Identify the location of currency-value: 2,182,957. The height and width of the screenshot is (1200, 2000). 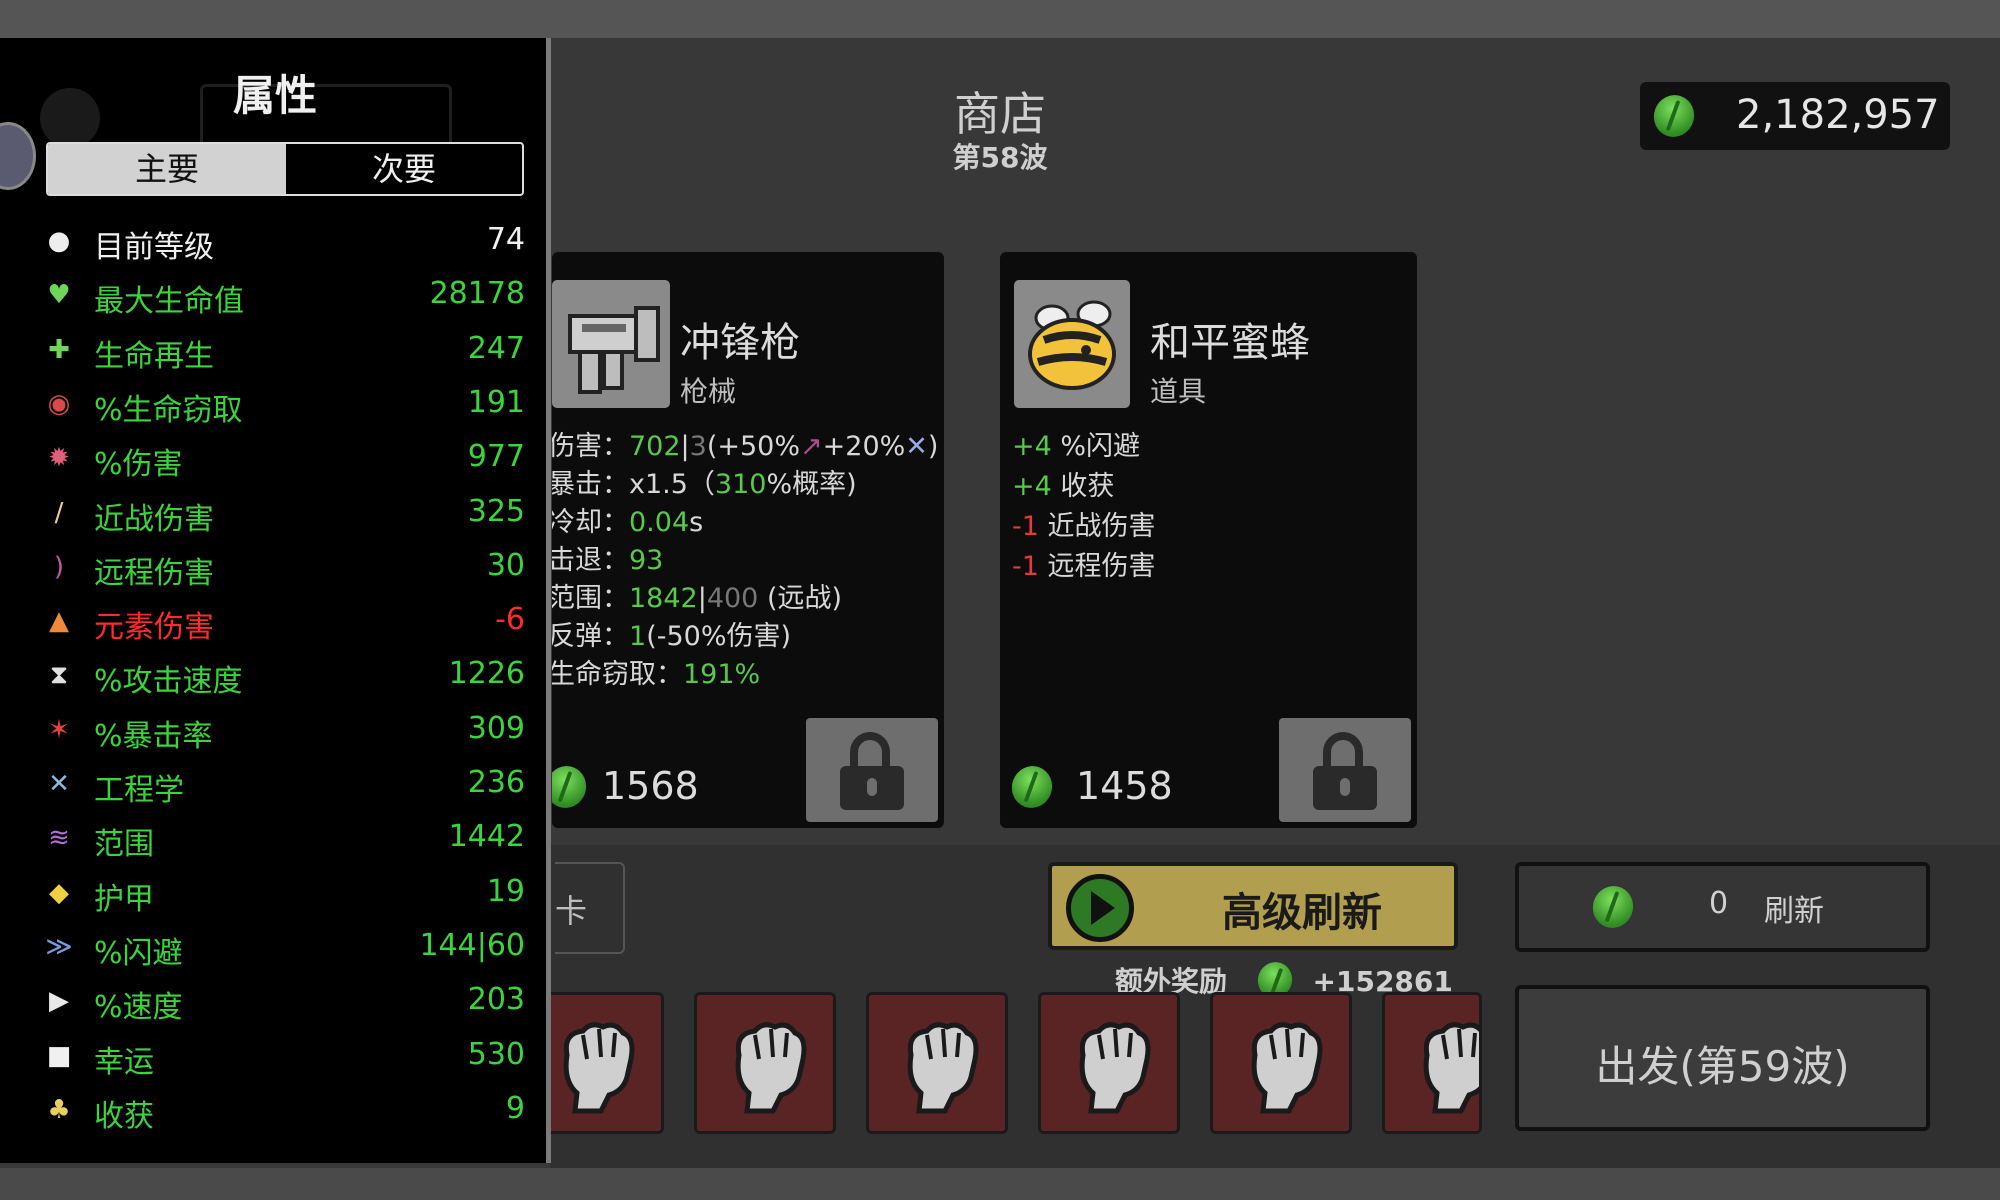
(1838, 115).